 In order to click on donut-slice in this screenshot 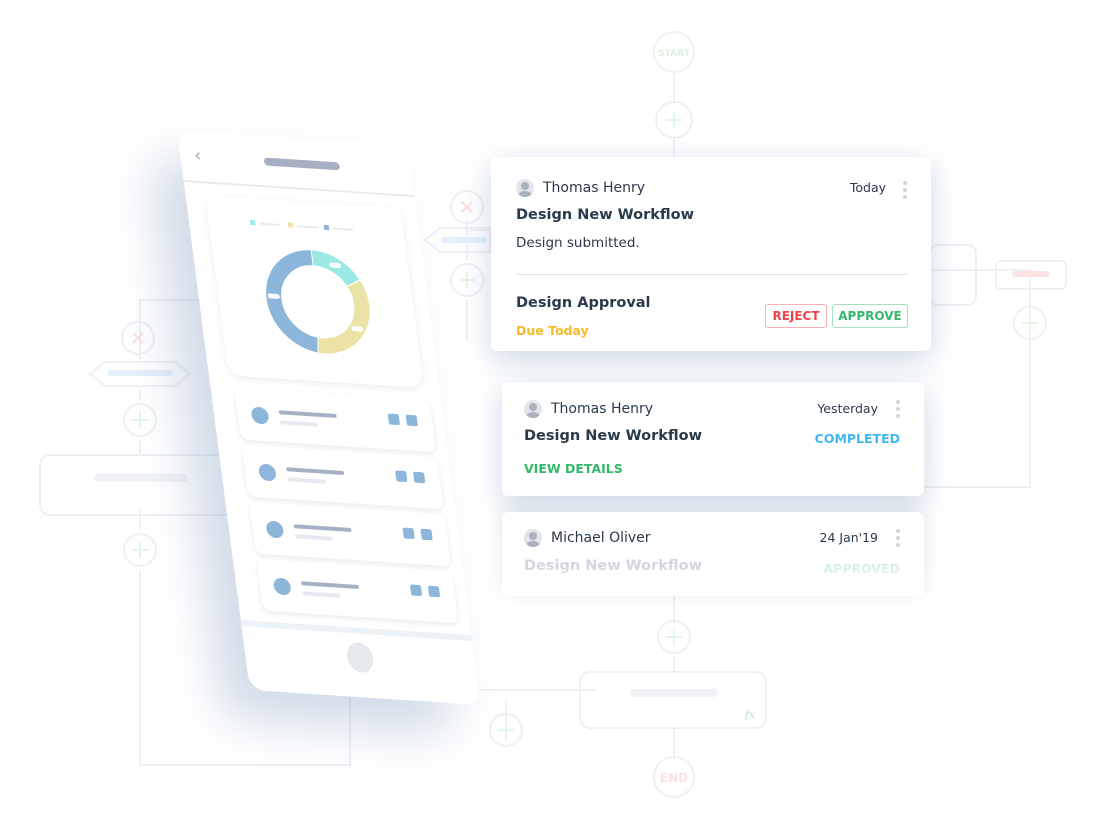, I will do `click(335, 268)`.